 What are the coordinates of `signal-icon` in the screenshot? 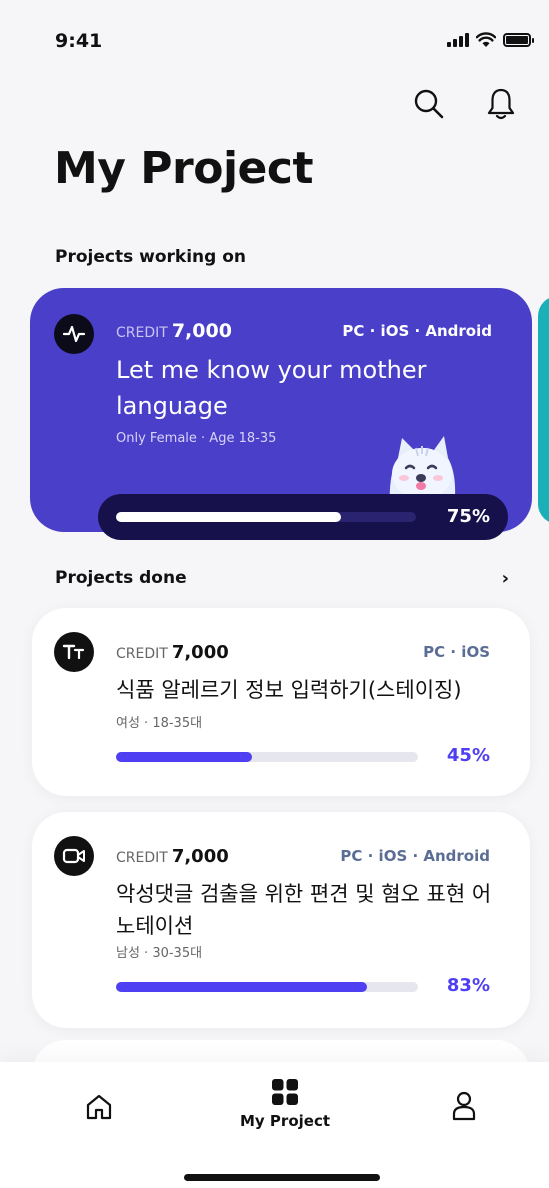 It's located at (458, 40).